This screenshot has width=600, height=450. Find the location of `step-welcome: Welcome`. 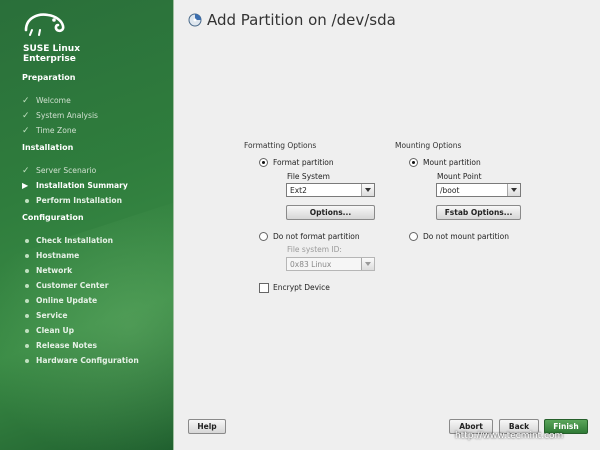

step-welcome: Welcome is located at coordinates (53, 100).